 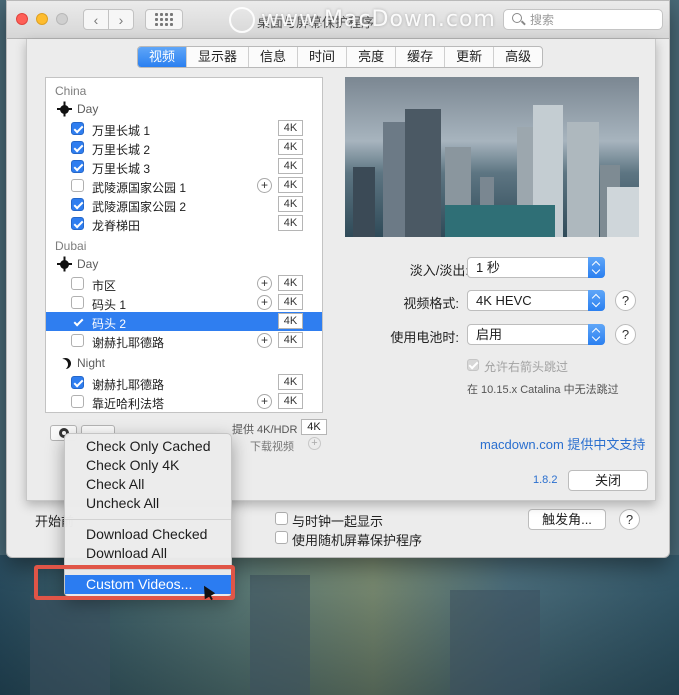 I want to click on list-item: 谢赫扎耶德路 4K, so click(x=184, y=382).